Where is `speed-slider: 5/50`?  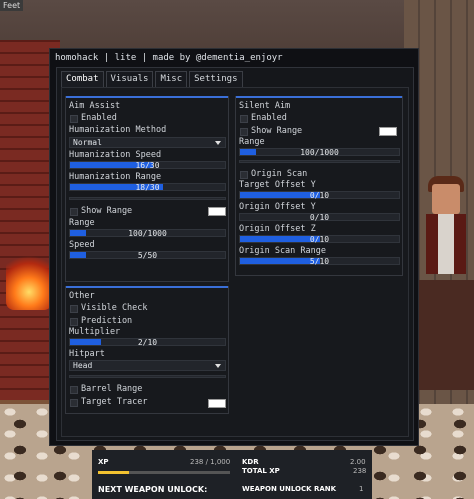 speed-slider: 5/50 is located at coordinates (147, 255).